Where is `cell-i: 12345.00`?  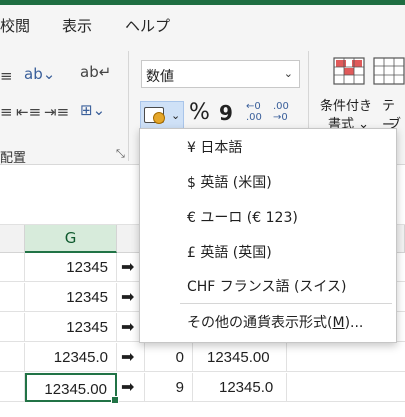 cell-i: 12345.00 is located at coordinates (240, 357).